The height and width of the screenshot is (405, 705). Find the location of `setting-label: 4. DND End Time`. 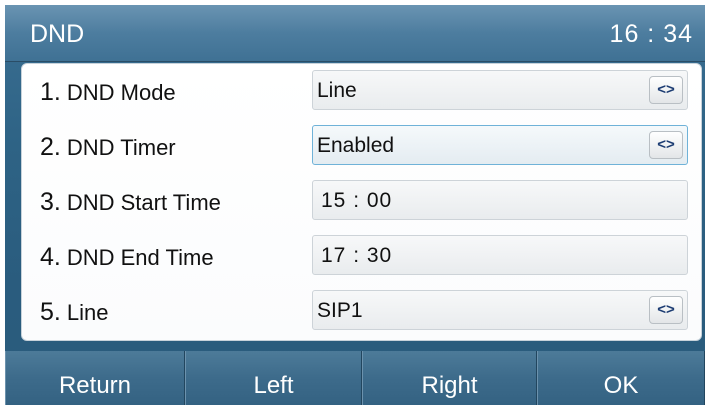

setting-label: 4. DND End Time is located at coordinates (127, 257).